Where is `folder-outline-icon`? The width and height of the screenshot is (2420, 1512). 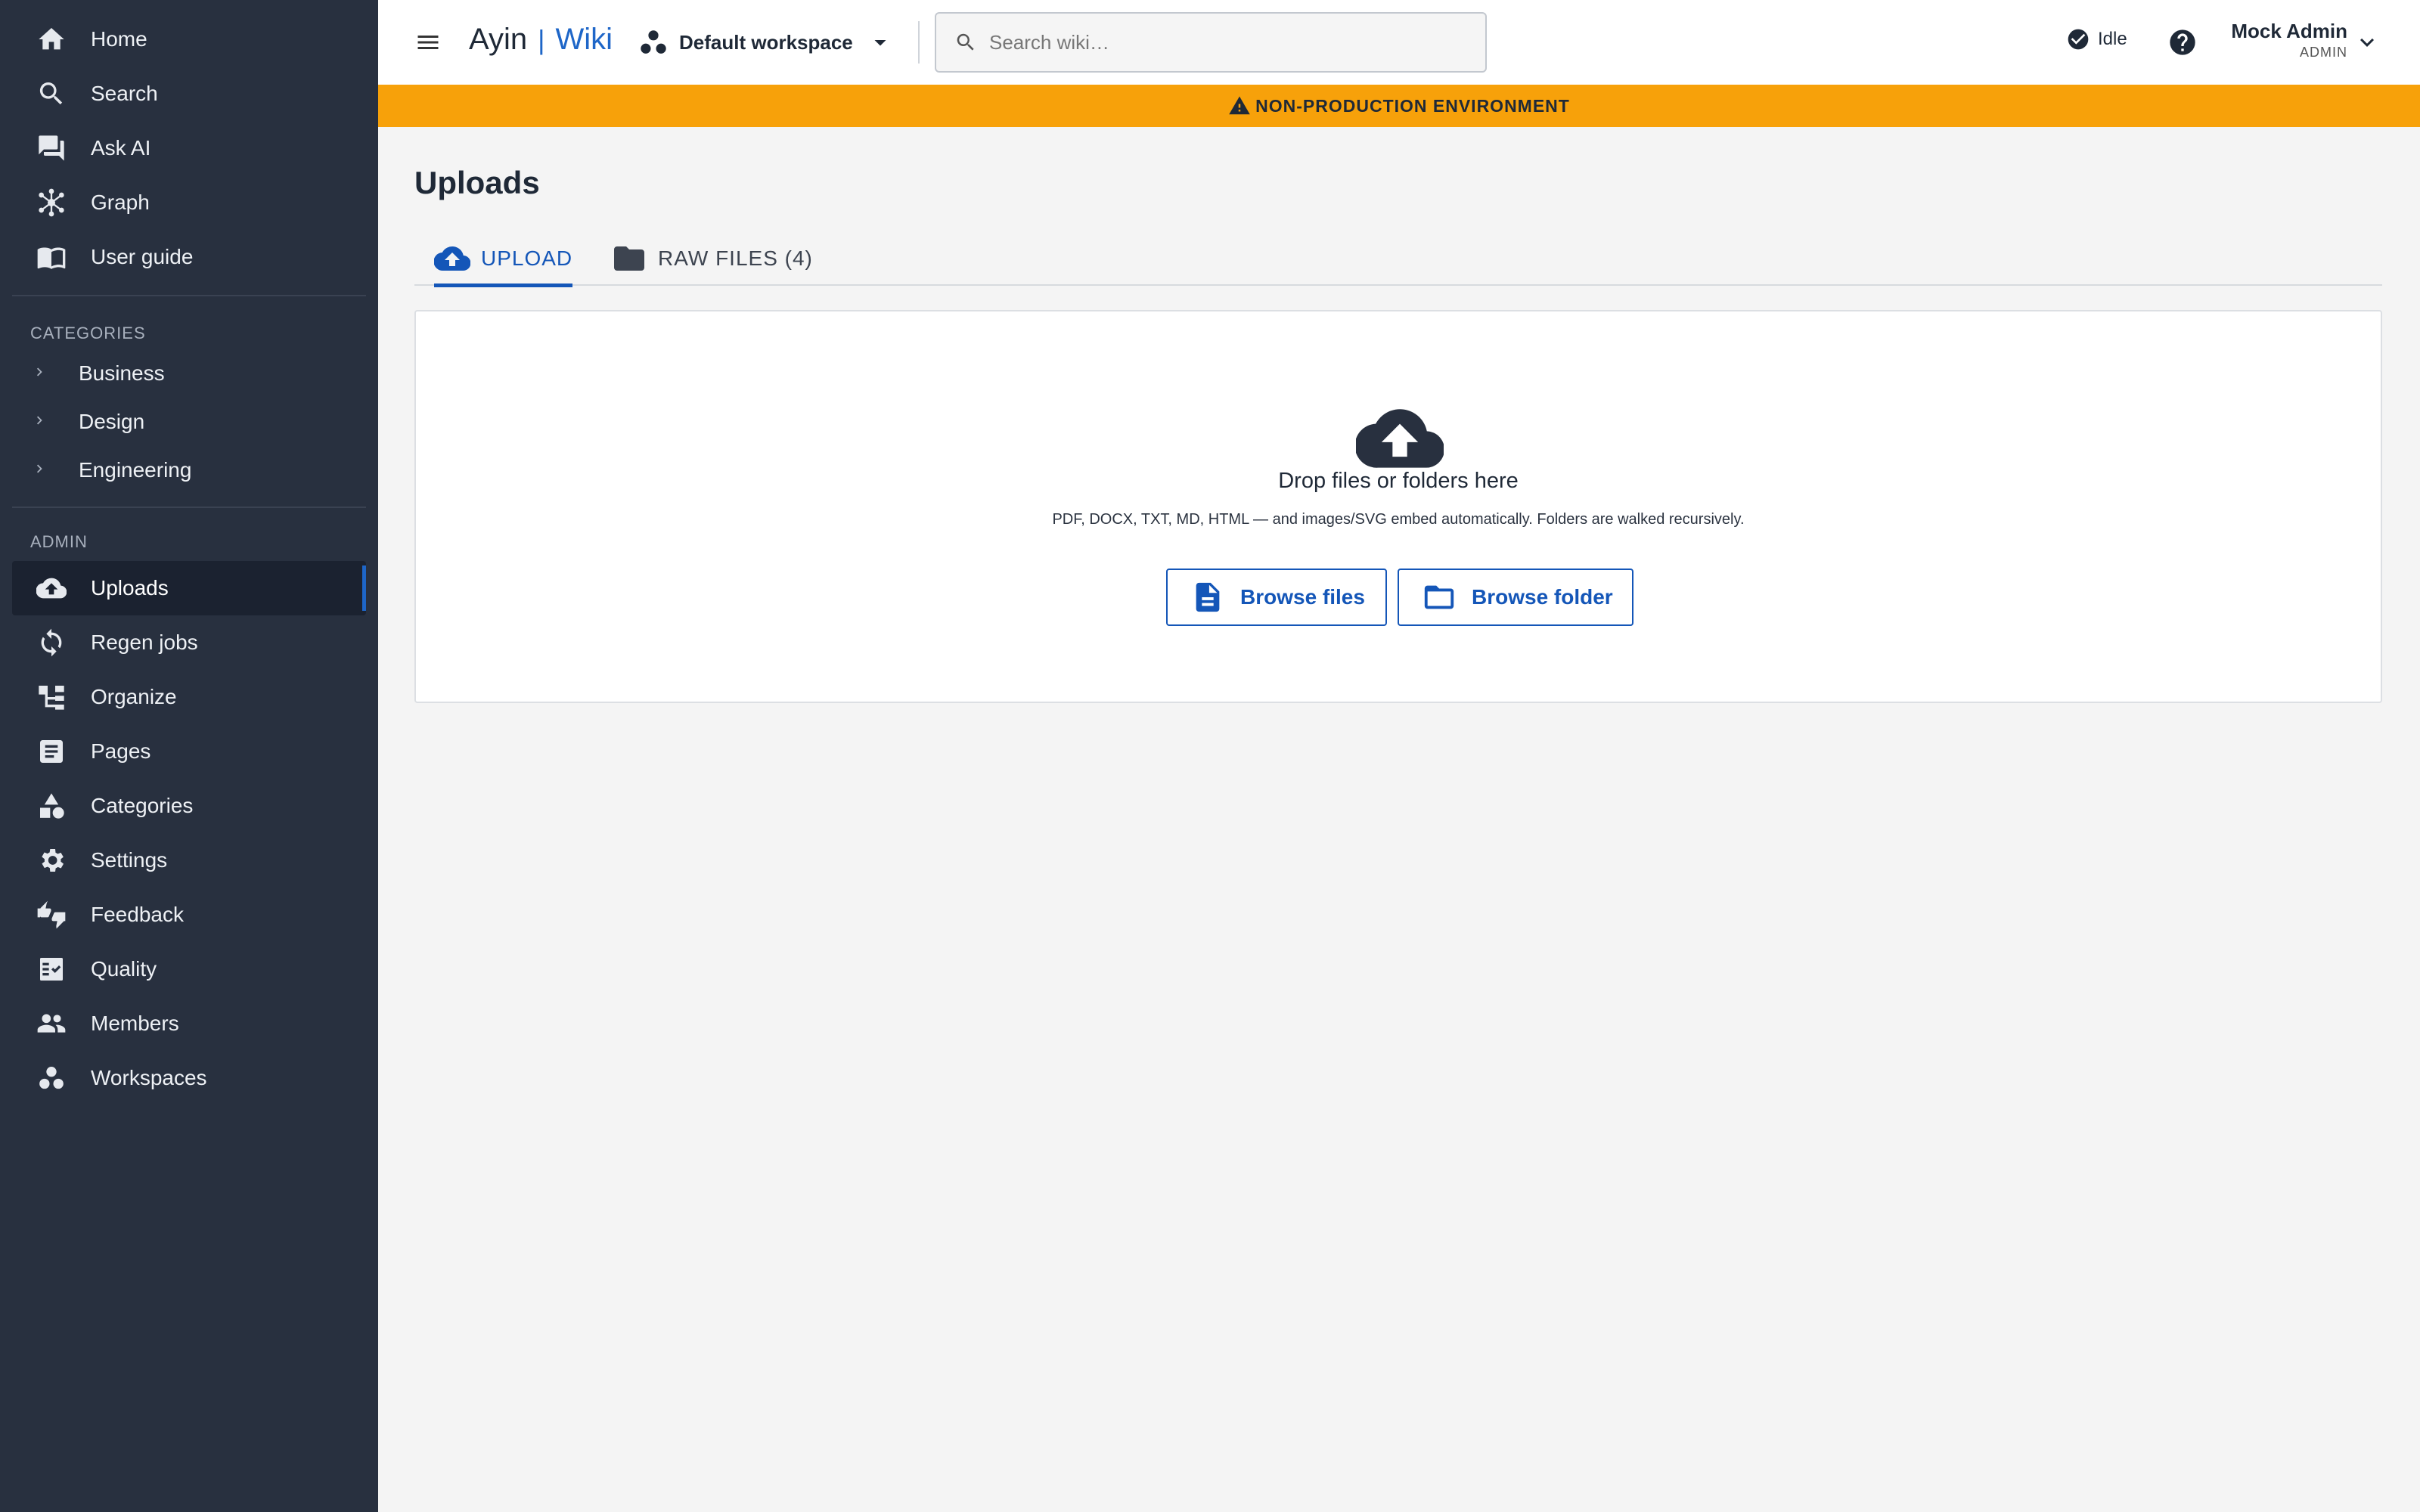 folder-outline-icon is located at coordinates (1439, 597).